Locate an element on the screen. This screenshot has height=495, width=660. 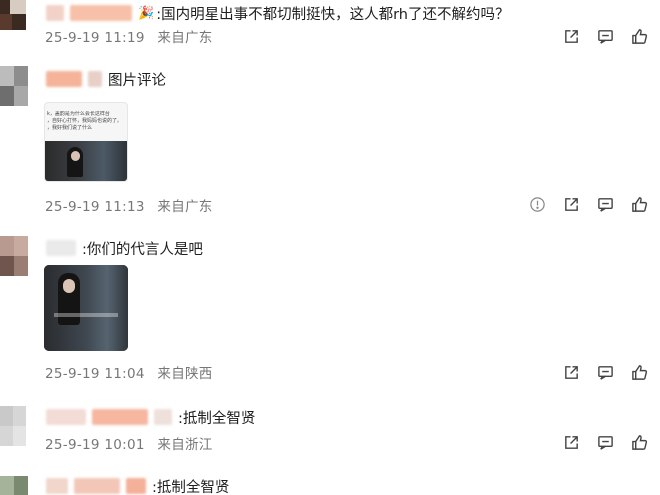
comment-header: 图片评论 is located at coordinates (106, 79).